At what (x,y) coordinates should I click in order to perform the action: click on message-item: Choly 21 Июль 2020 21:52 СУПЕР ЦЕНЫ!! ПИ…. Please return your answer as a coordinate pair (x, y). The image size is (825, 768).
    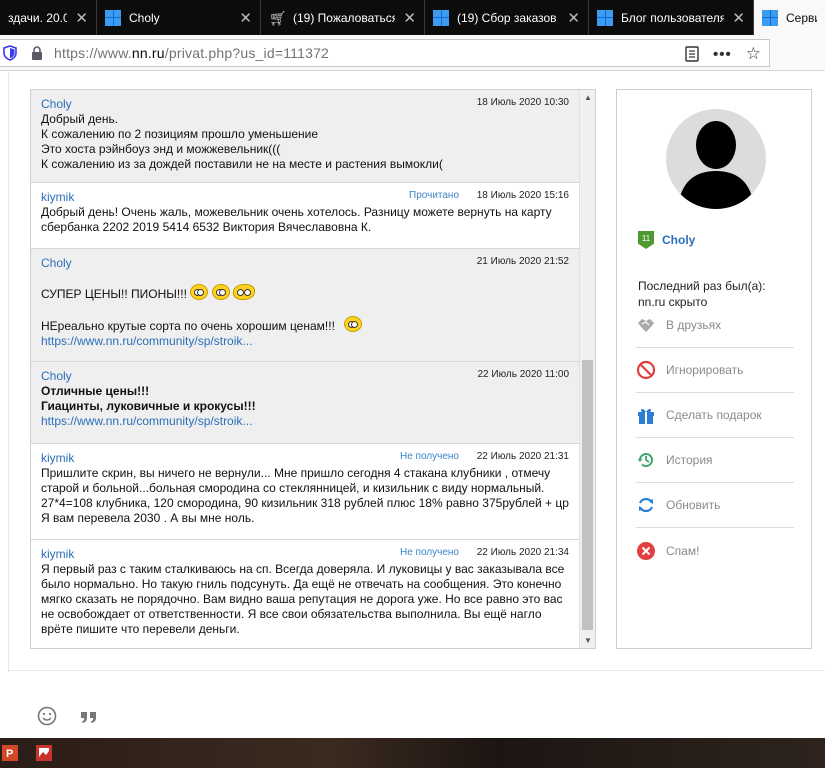
    Looking at the image, I should click on (305, 305).